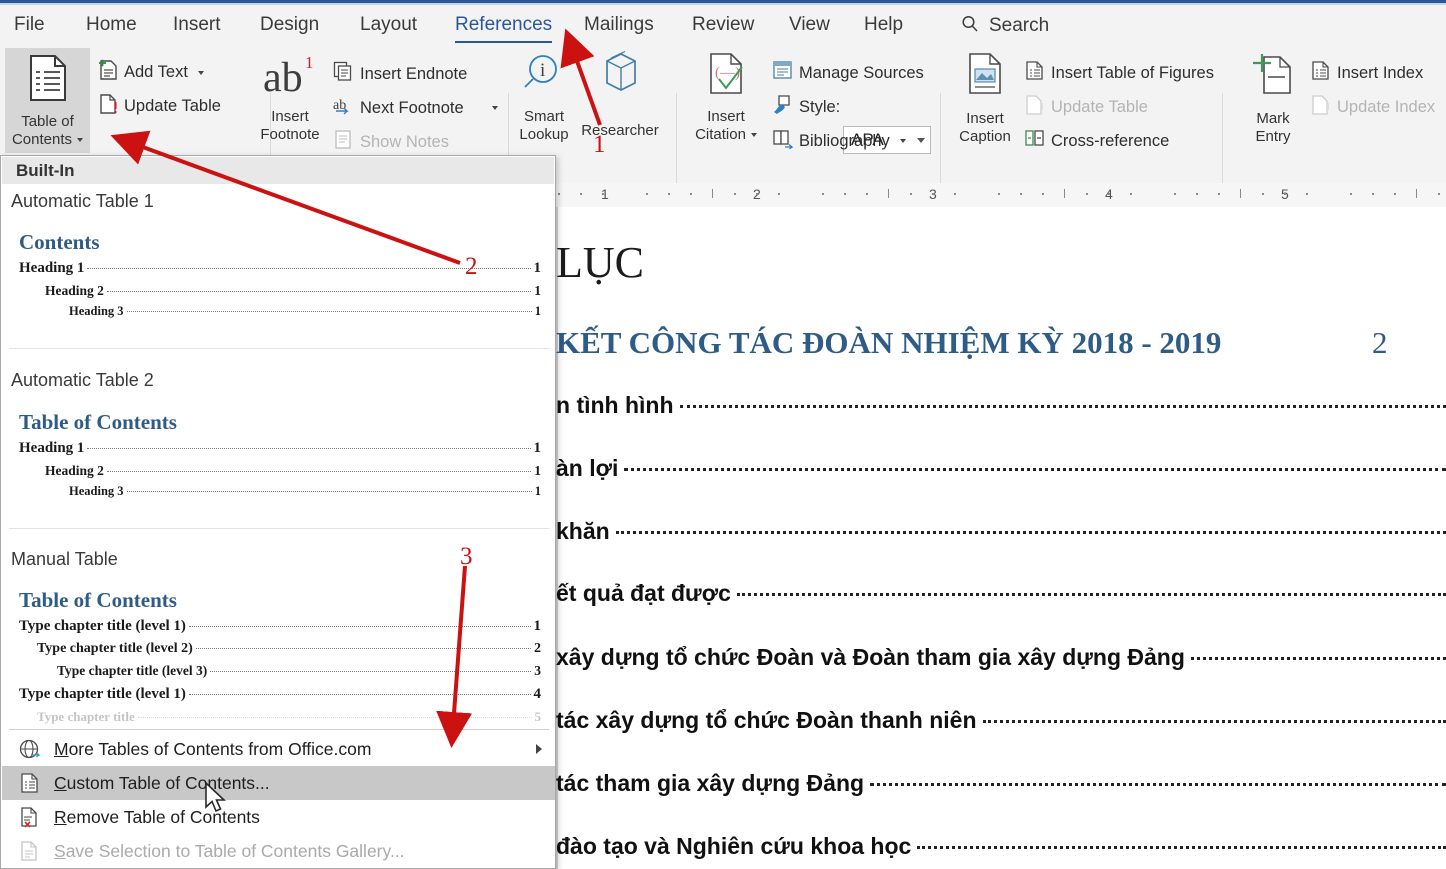 The height and width of the screenshot is (869, 1446). I want to click on tab-review: Review, so click(723, 26).